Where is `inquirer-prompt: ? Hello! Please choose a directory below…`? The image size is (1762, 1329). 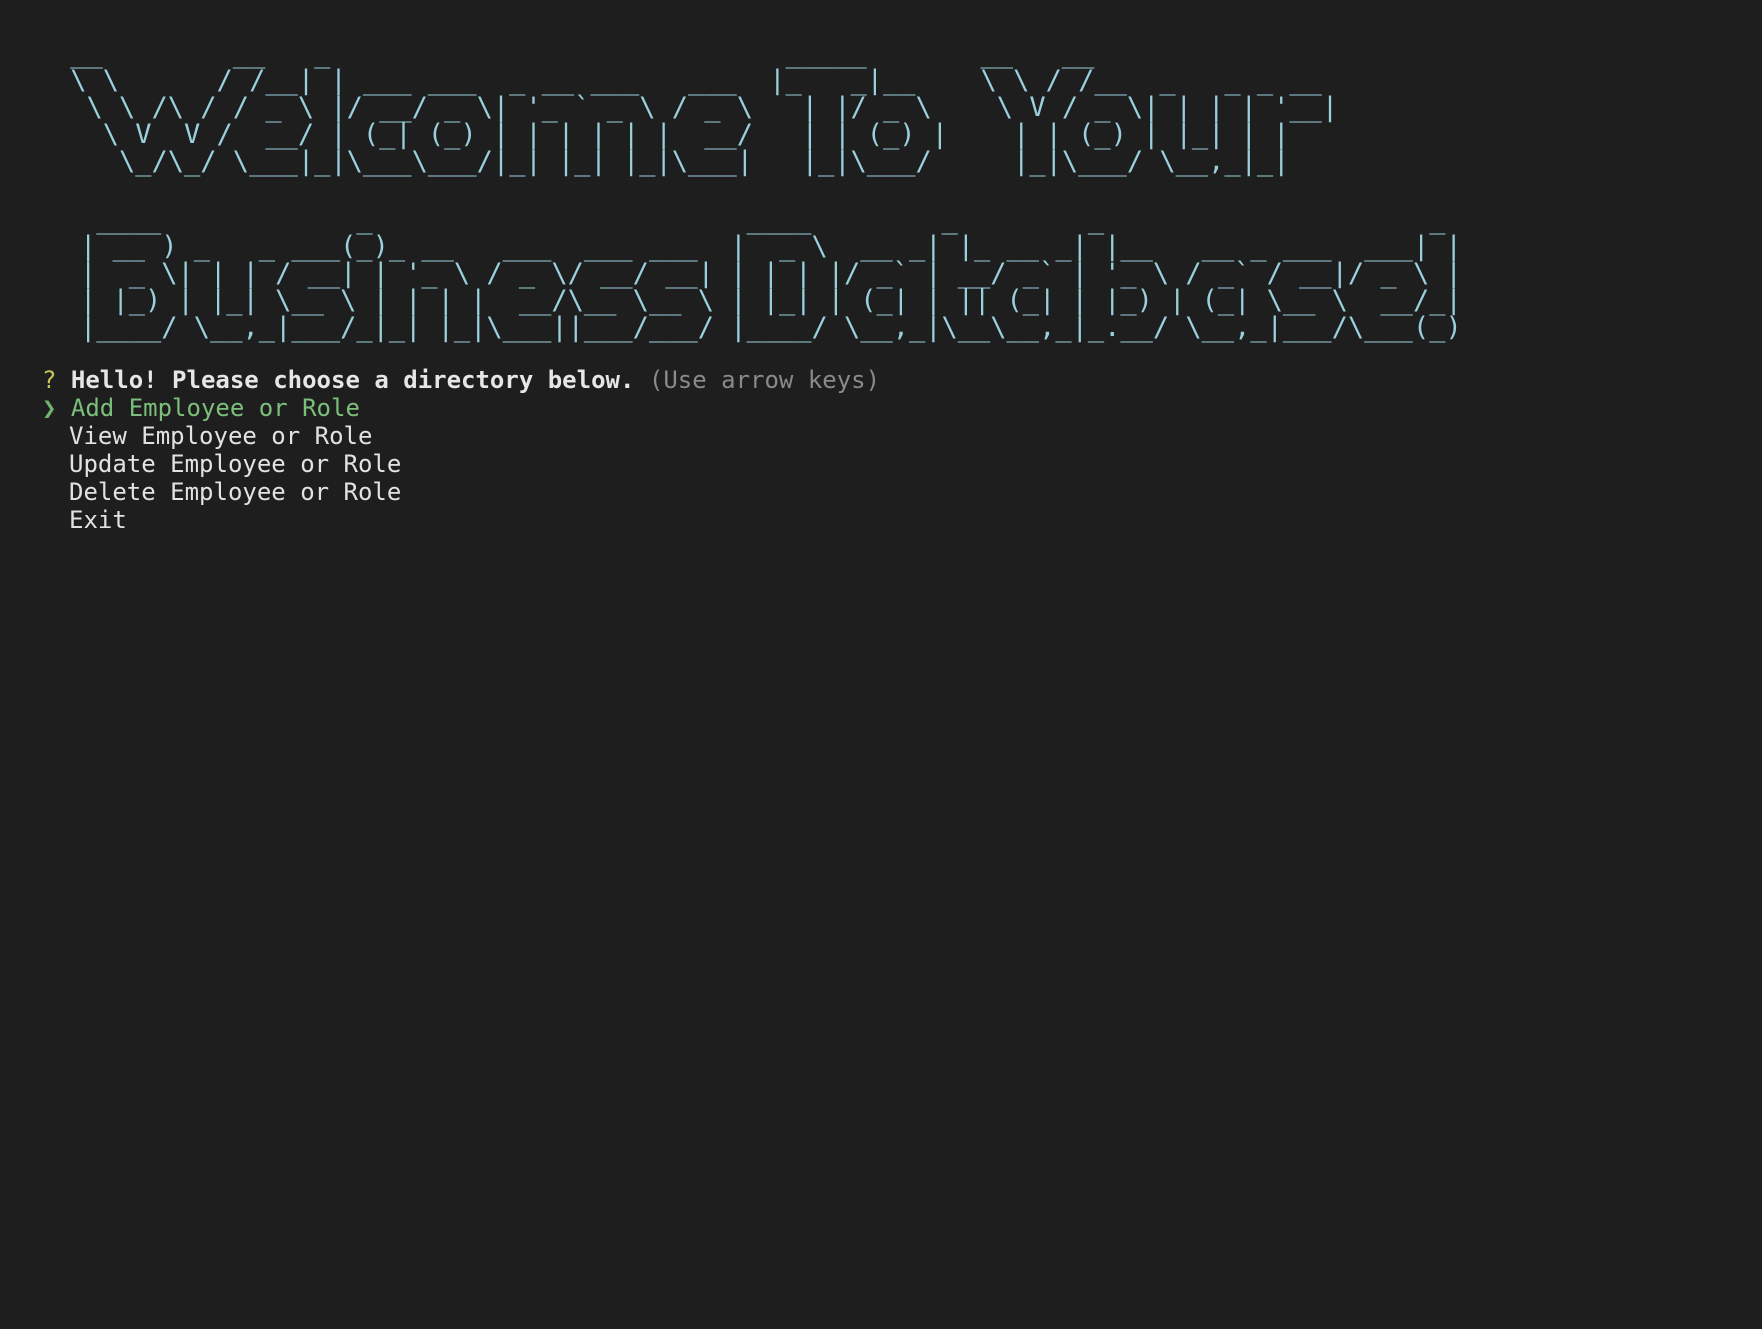
inquirer-prompt: ? Hello! Please choose a directory below… is located at coordinates (461, 450).